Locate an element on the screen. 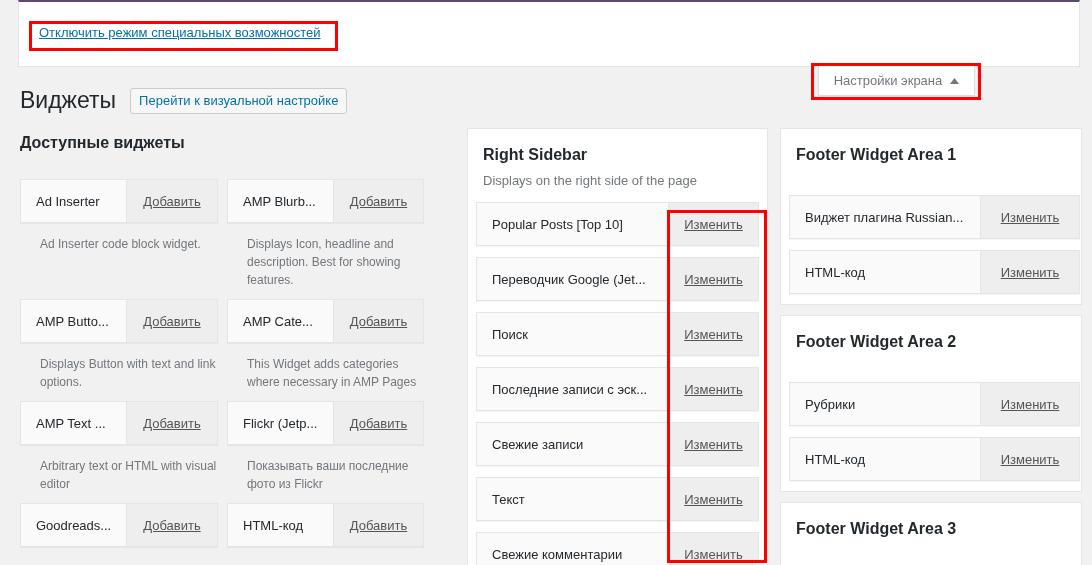  section-title: Доступные виджеты is located at coordinates (103, 143).